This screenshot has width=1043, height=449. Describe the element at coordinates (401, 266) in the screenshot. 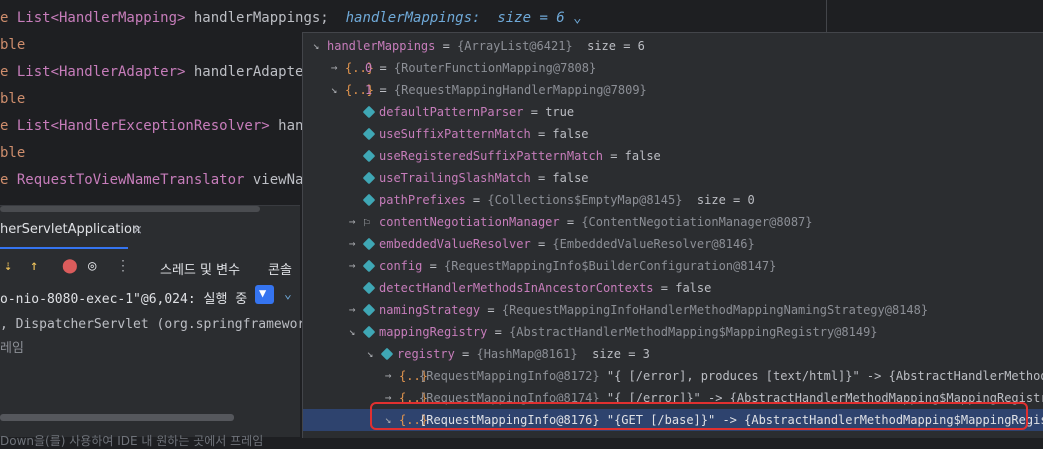

I see `variable-name: config` at that location.